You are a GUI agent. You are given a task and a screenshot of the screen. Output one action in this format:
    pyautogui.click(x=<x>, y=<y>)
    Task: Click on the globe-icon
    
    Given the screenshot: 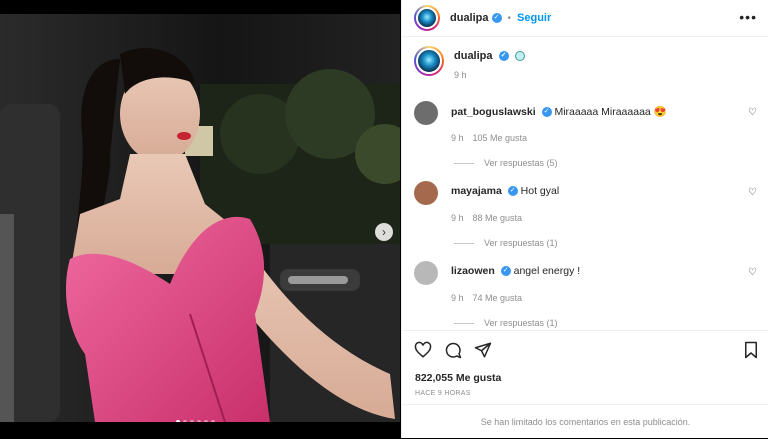 What is the action you would take?
    pyautogui.click(x=519, y=56)
    